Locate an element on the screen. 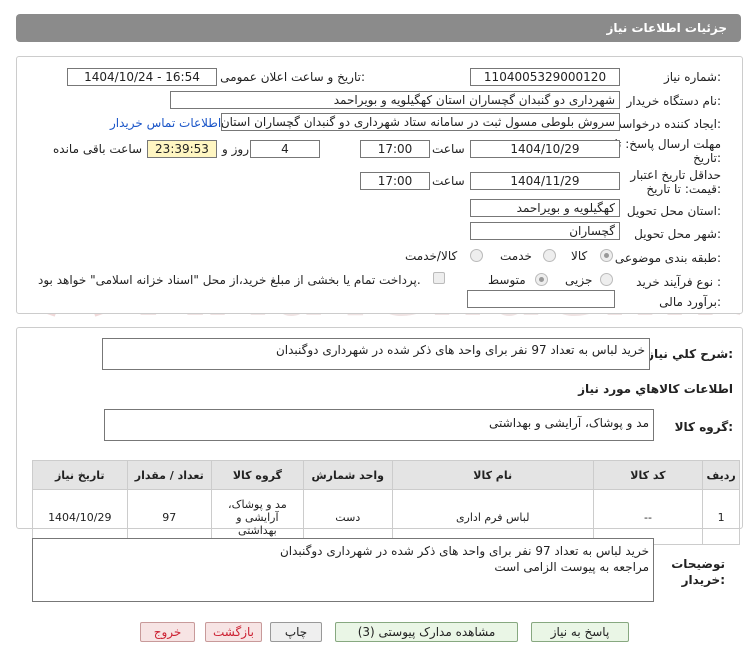 The height and width of the screenshot is (657, 755). col-quantity: تعداد / مقدار is located at coordinates (169, 475).